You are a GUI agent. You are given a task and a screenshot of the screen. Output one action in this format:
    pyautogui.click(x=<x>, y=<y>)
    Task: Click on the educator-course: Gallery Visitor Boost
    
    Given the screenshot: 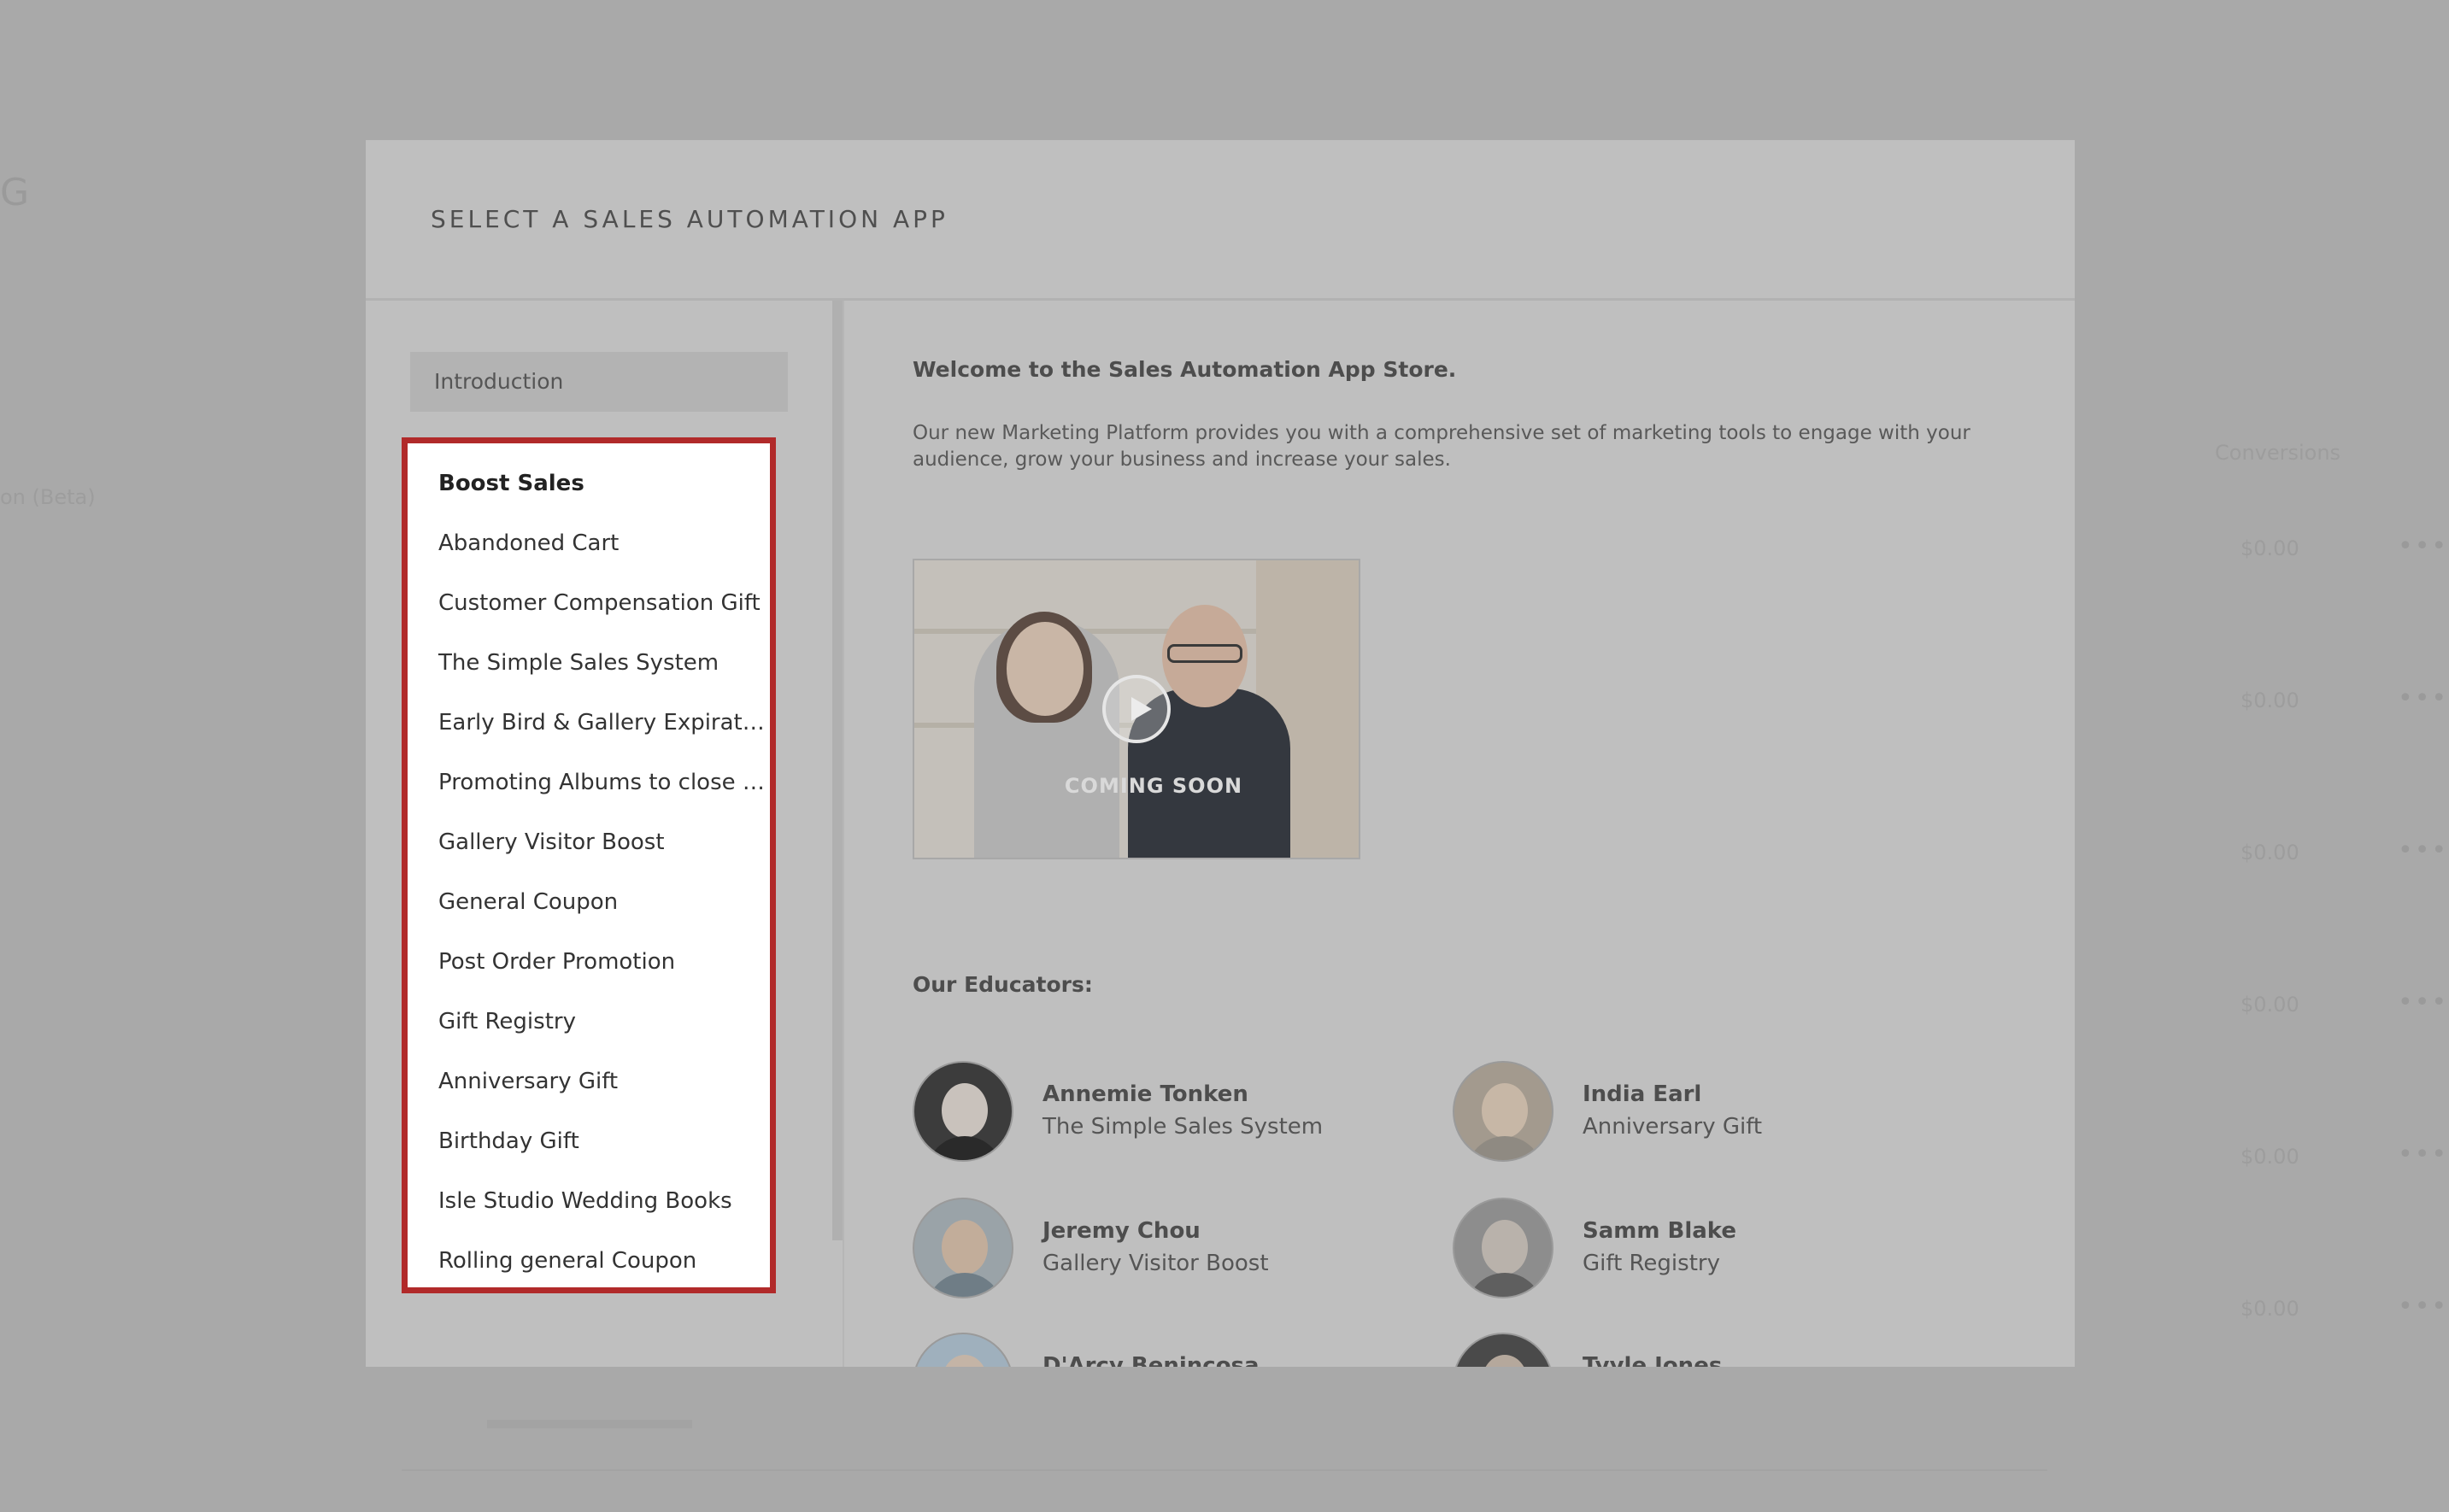 What is the action you would take?
    pyautogui.click(x=1155, y=1263)
    